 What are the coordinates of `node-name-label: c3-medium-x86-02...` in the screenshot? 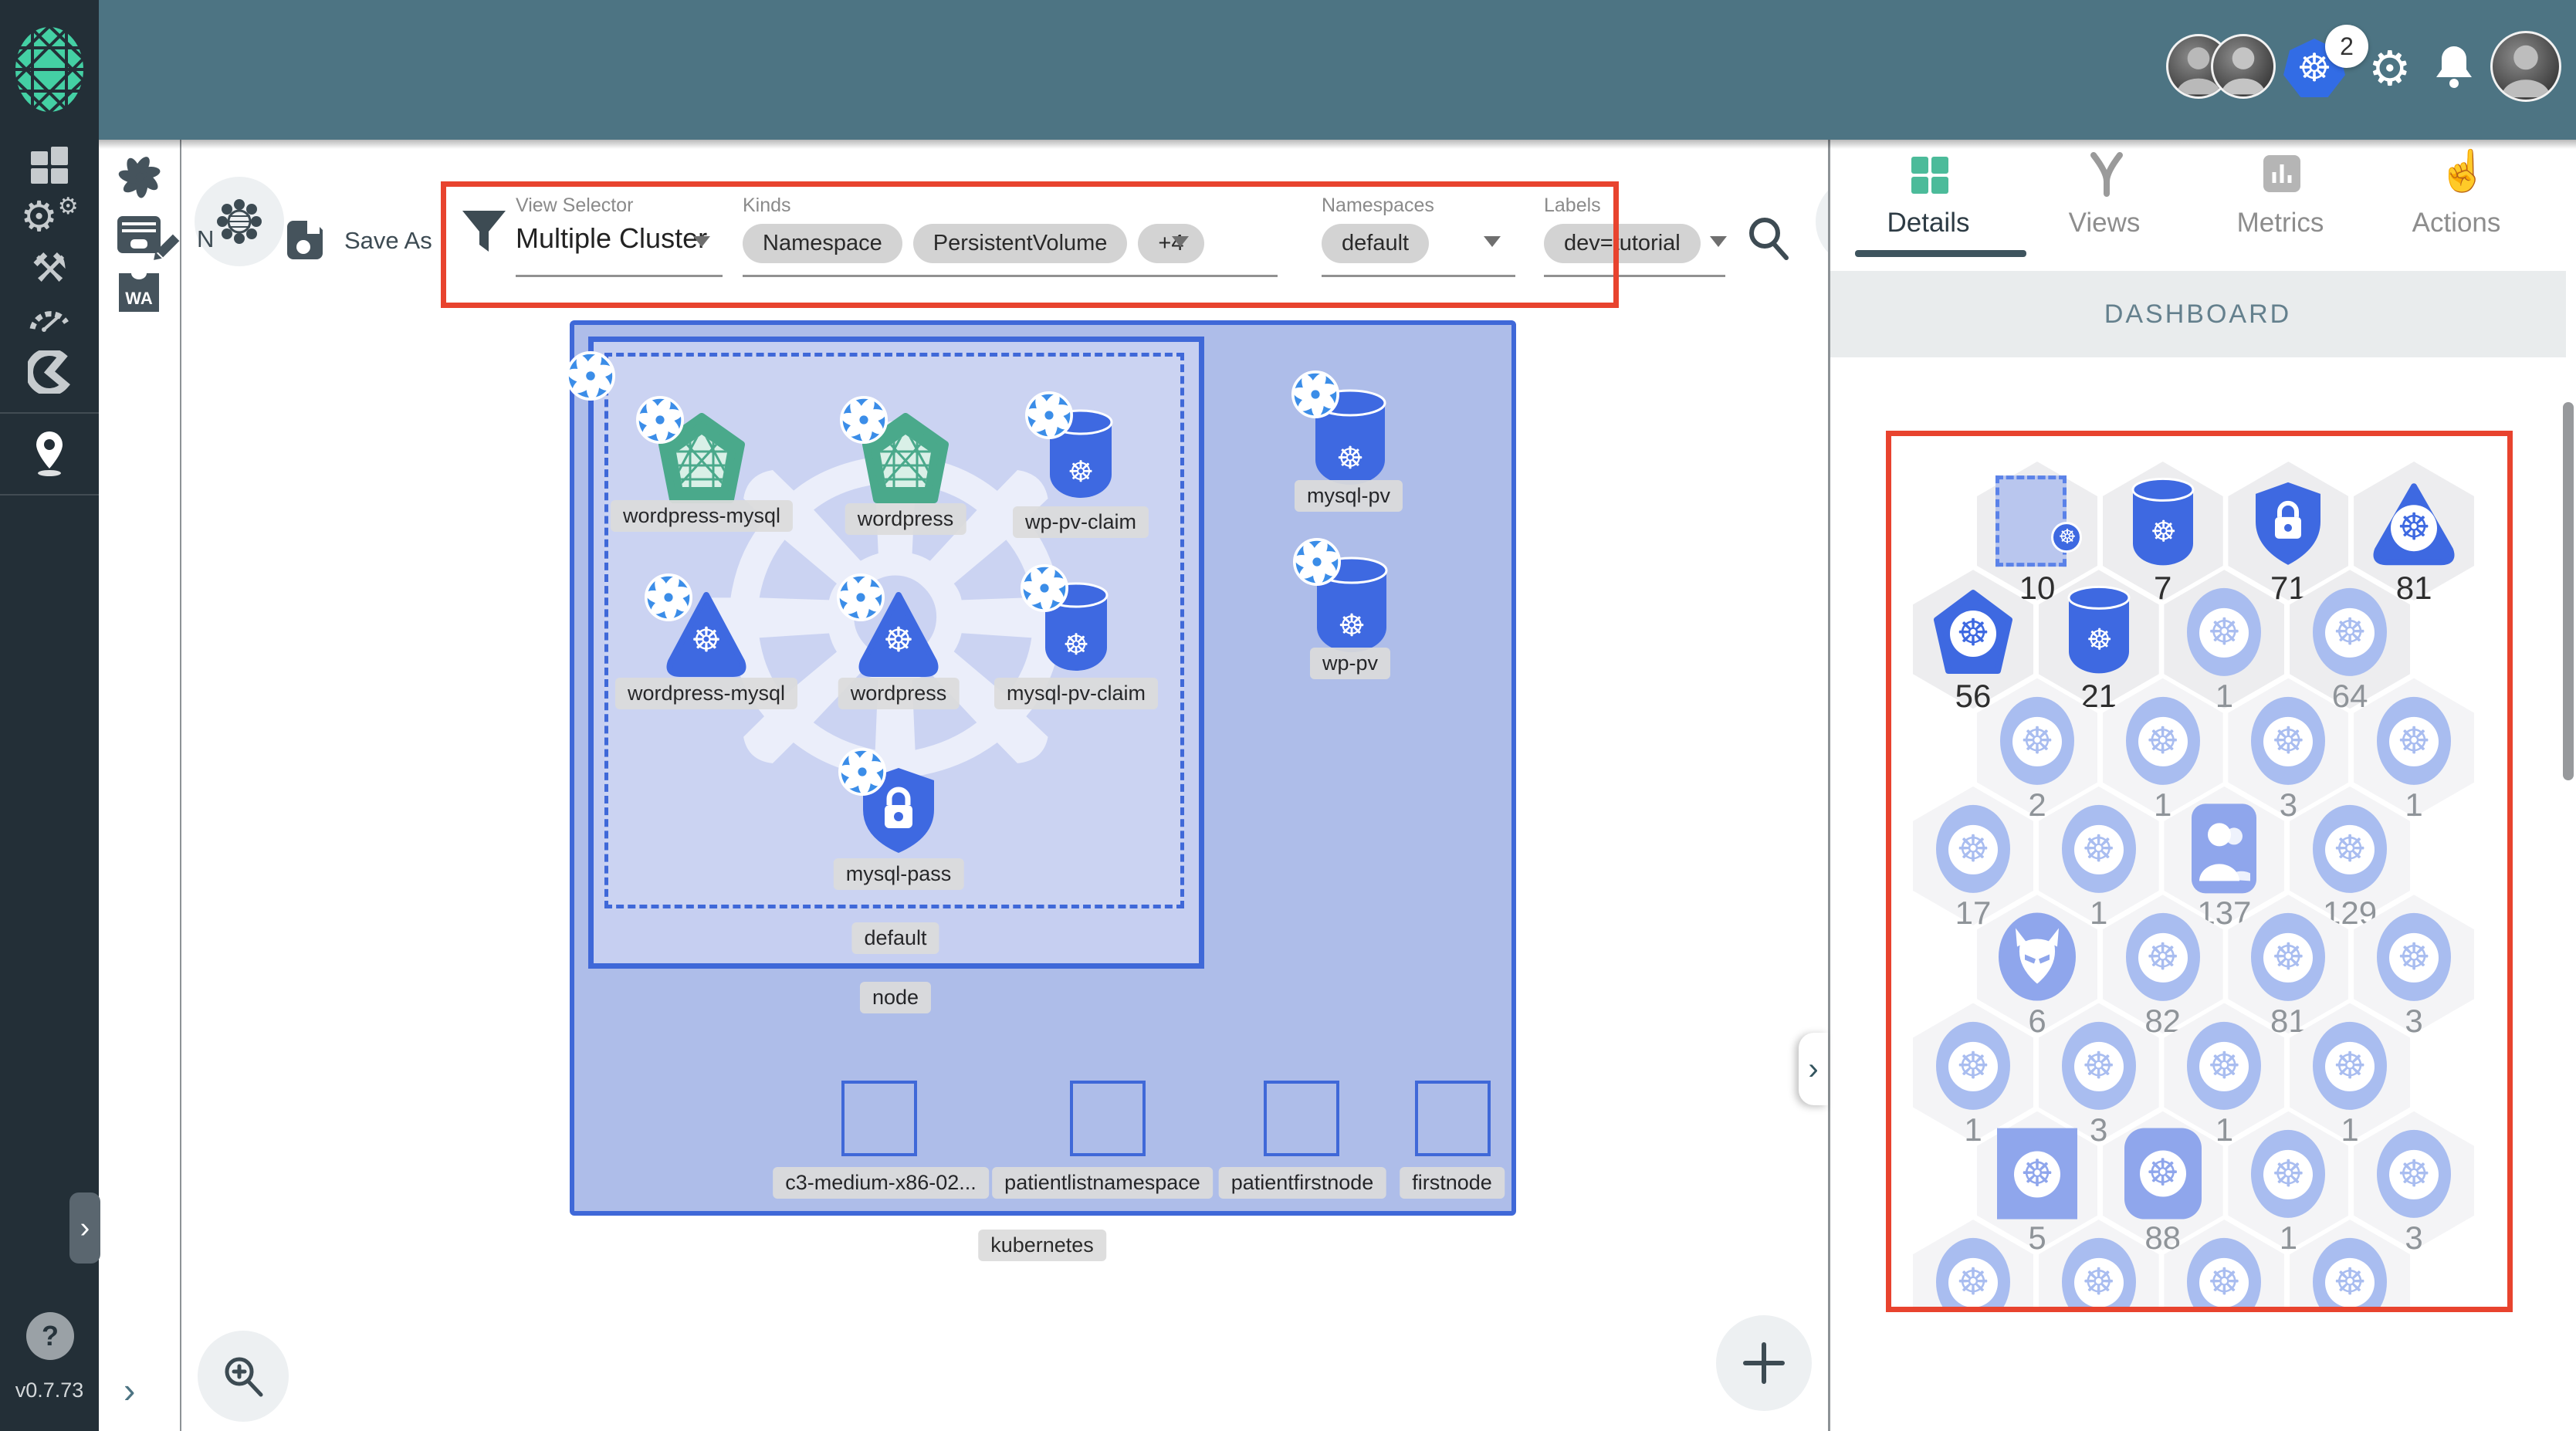 It's located at (881, 1183).